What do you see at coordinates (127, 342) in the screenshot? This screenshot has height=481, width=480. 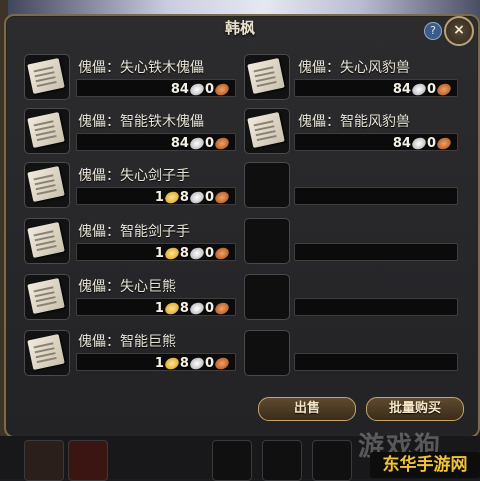 I see `item-name: 傀儡：智能巨熊` at bounding box center [127, 342].